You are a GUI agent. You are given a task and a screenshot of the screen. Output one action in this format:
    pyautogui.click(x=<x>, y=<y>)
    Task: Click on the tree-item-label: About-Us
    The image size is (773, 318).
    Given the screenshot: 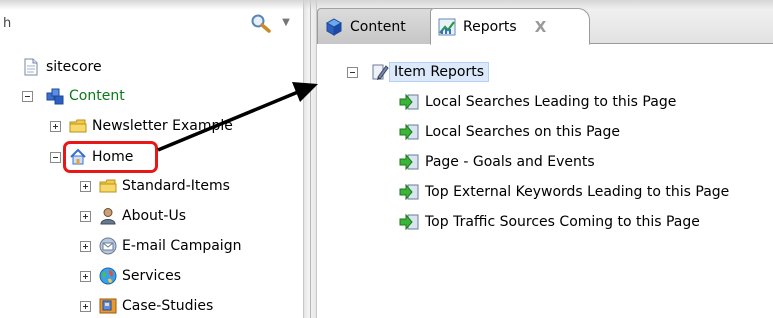 What is the action you would take?
    pyautogui.click(x=154, y=216)
    